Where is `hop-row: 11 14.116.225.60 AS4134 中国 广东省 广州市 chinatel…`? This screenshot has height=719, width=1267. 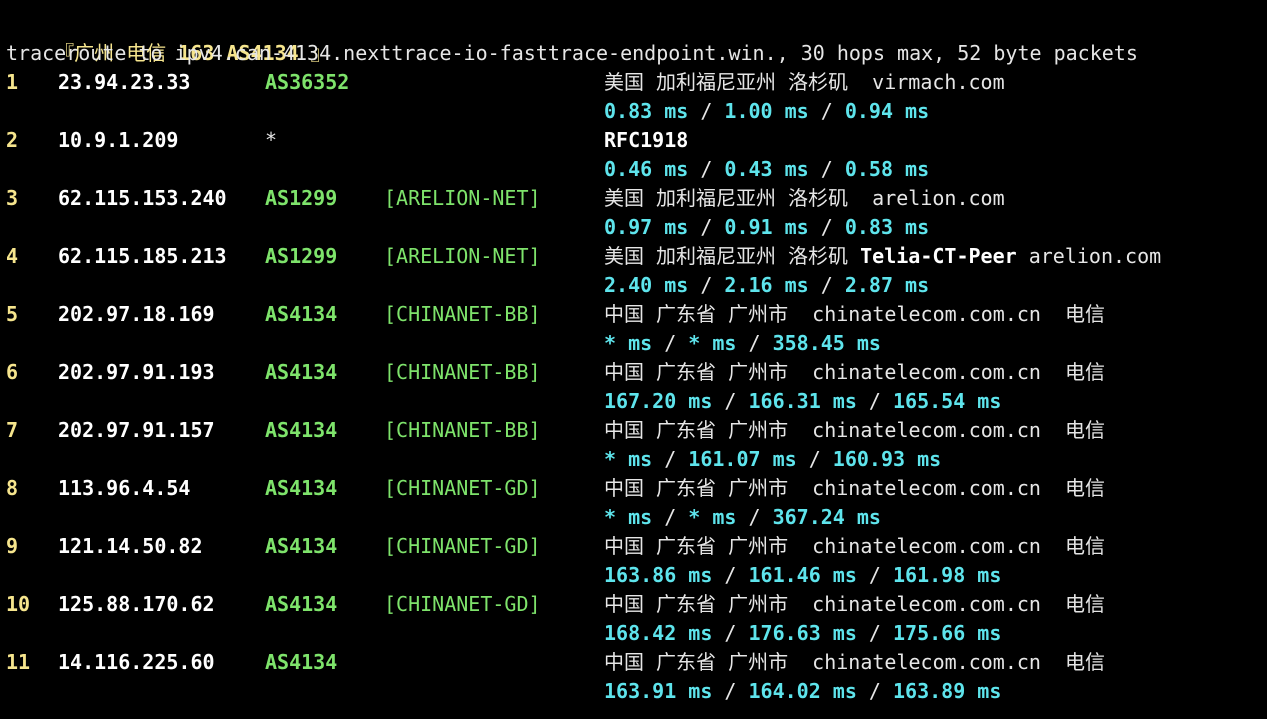
hop-row: 11 14.116.225.60 AS4134 中国 广东省 广州市 chinatel… is located at coordinates (636, 662).